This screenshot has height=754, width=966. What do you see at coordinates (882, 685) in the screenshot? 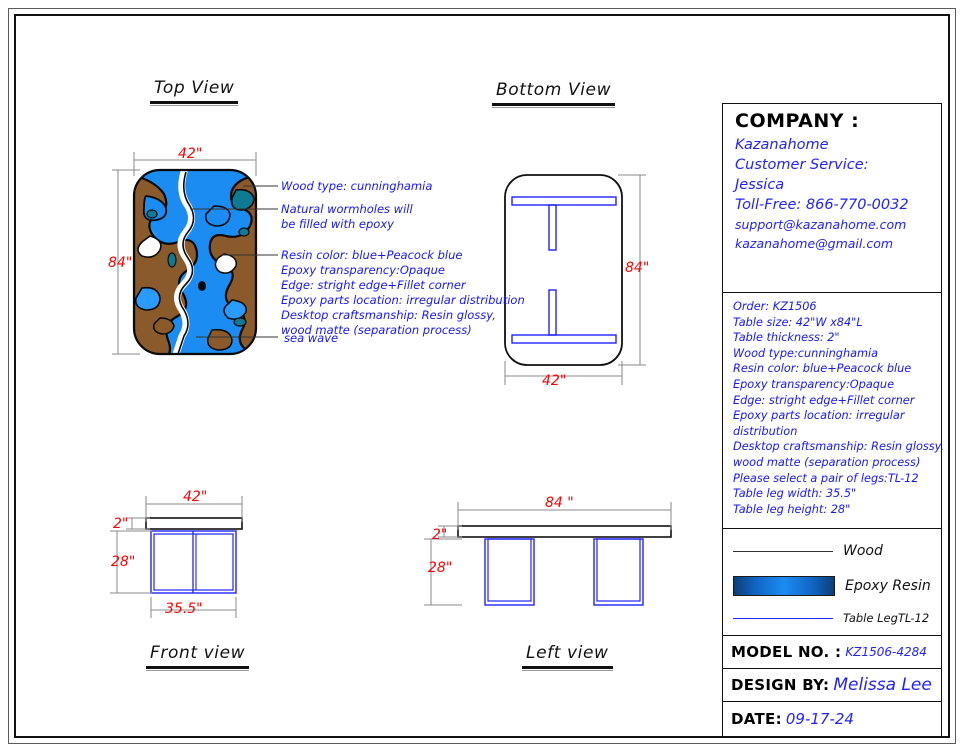
I see `design-by-value: Melissa Lee` at bounding box center [882, 685].